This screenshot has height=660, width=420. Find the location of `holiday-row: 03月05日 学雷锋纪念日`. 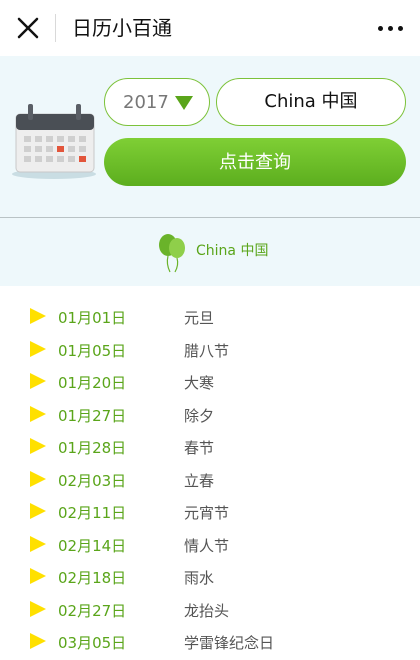

holiday-row: 03月05日 学雷锋纪念日 is located at coordinates (210, 645).